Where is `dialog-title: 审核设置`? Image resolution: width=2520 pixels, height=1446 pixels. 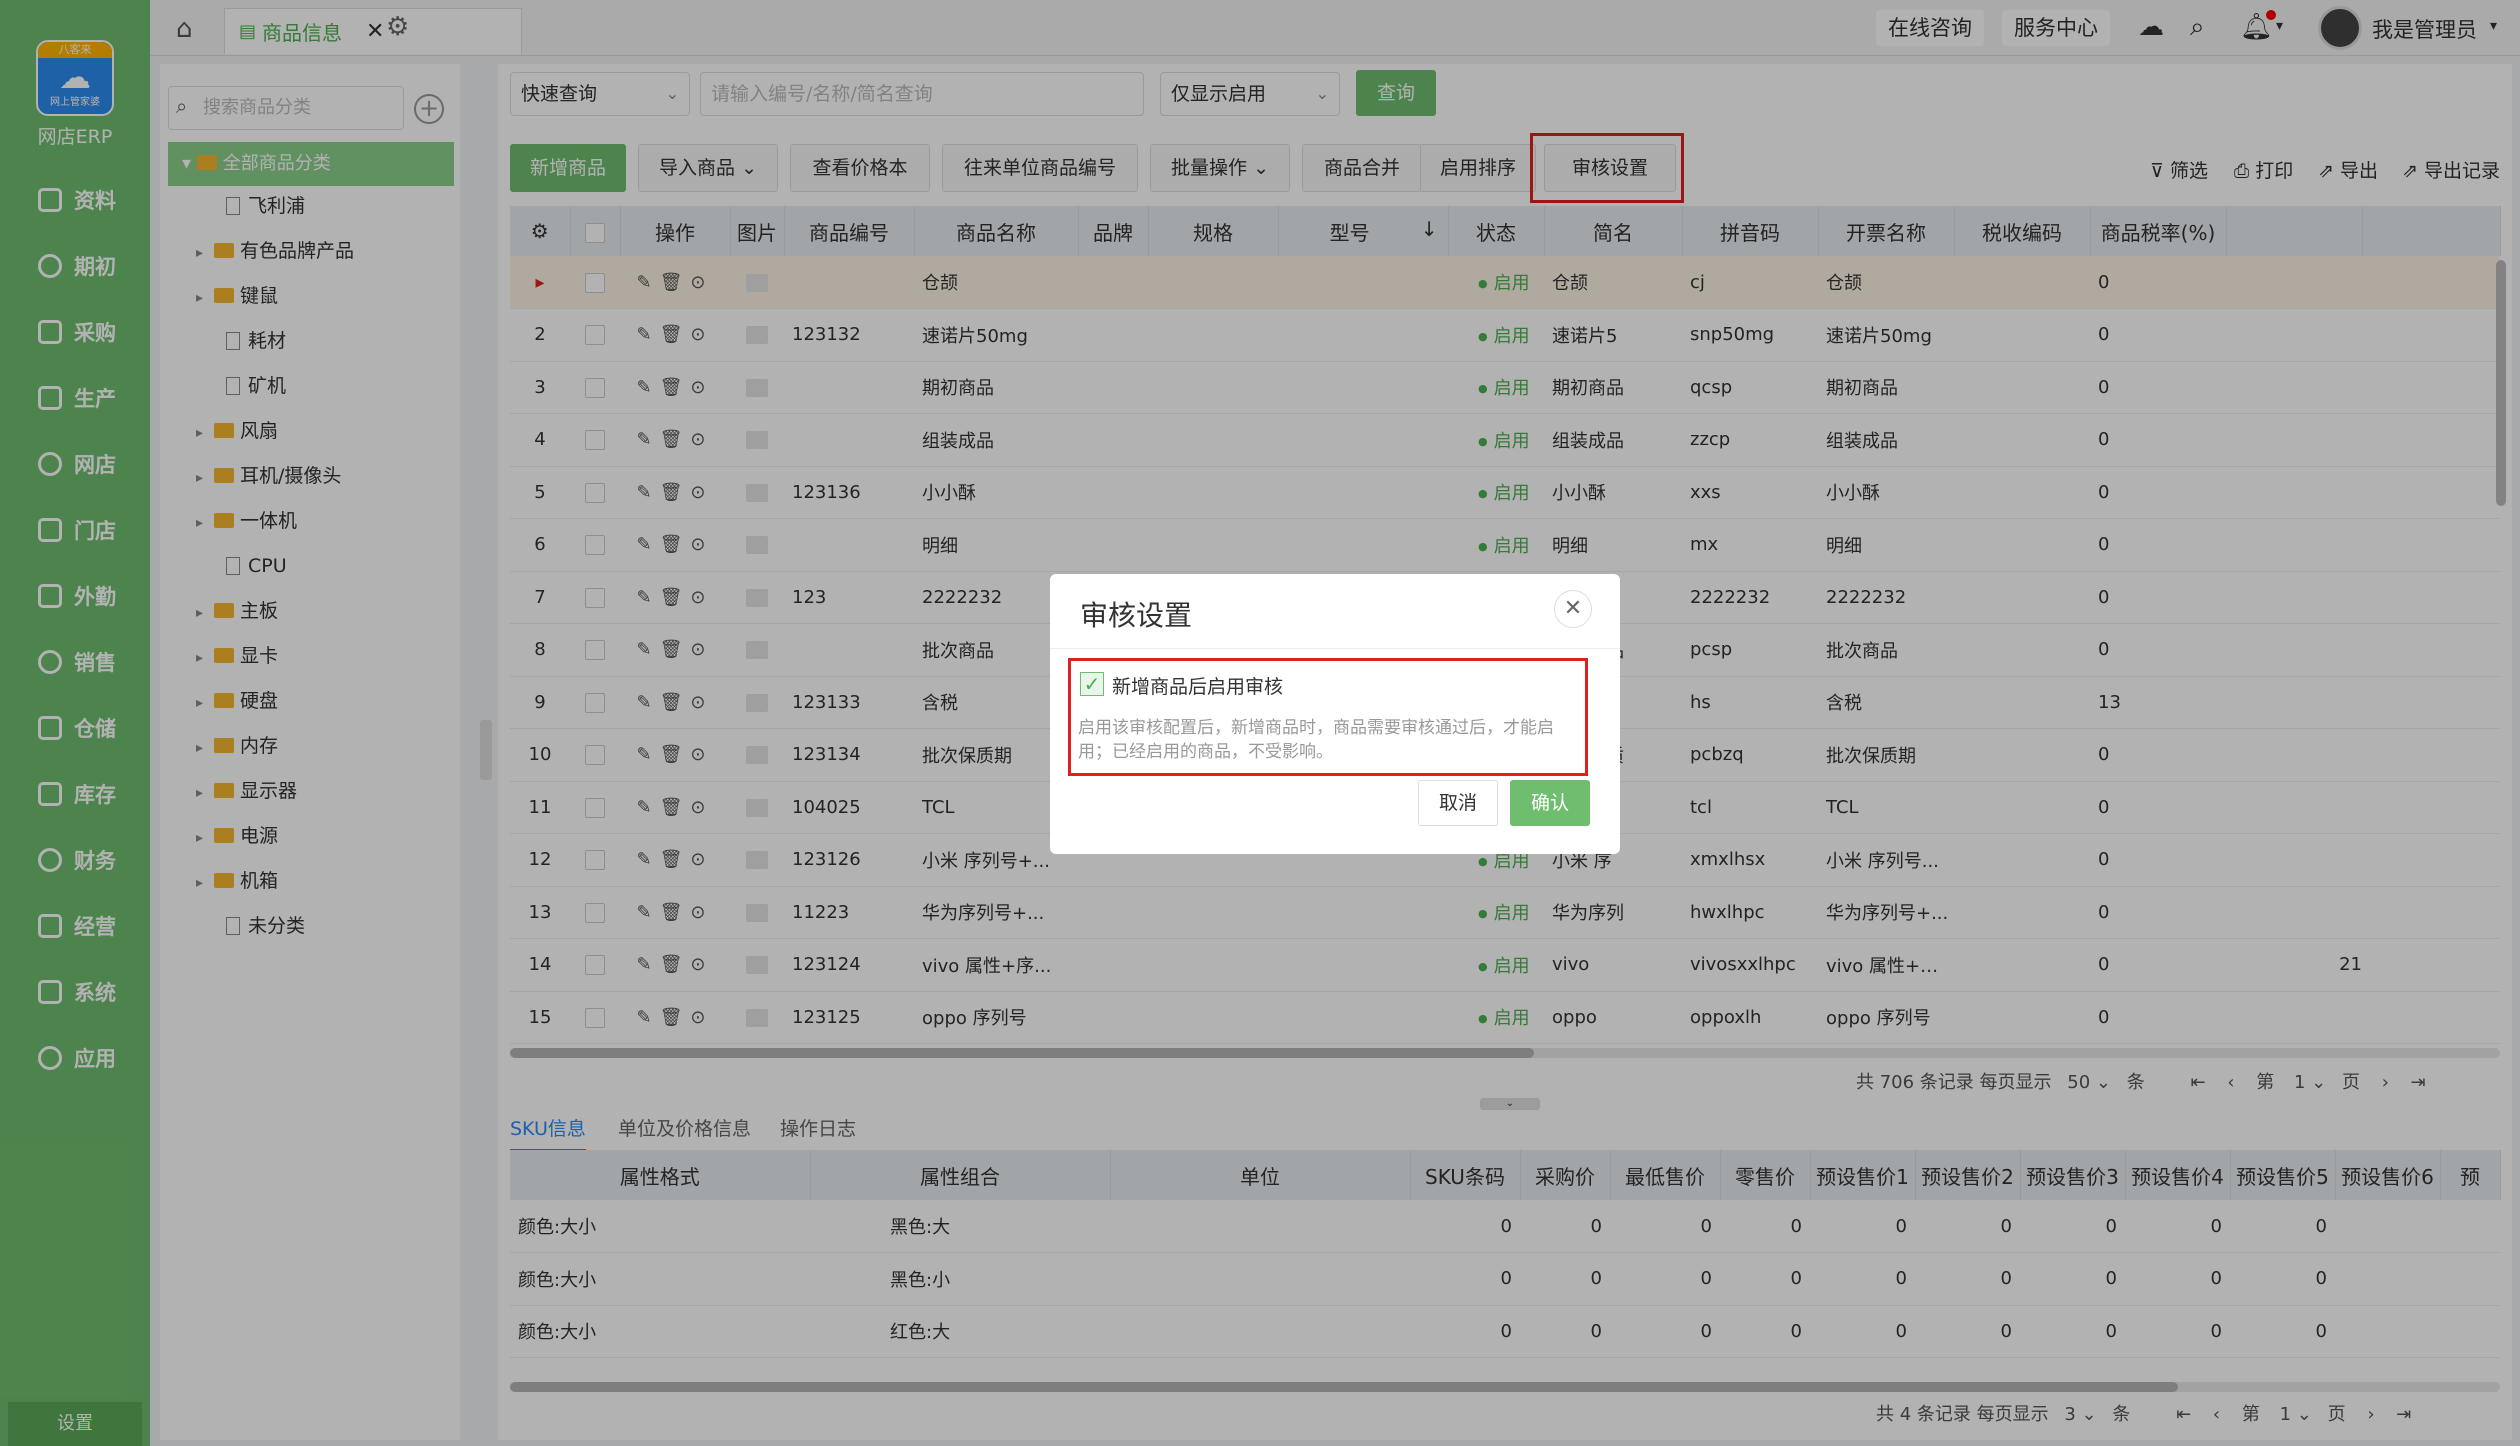 dialog-title: 审核设置 is located at coordinates (1136, 615).